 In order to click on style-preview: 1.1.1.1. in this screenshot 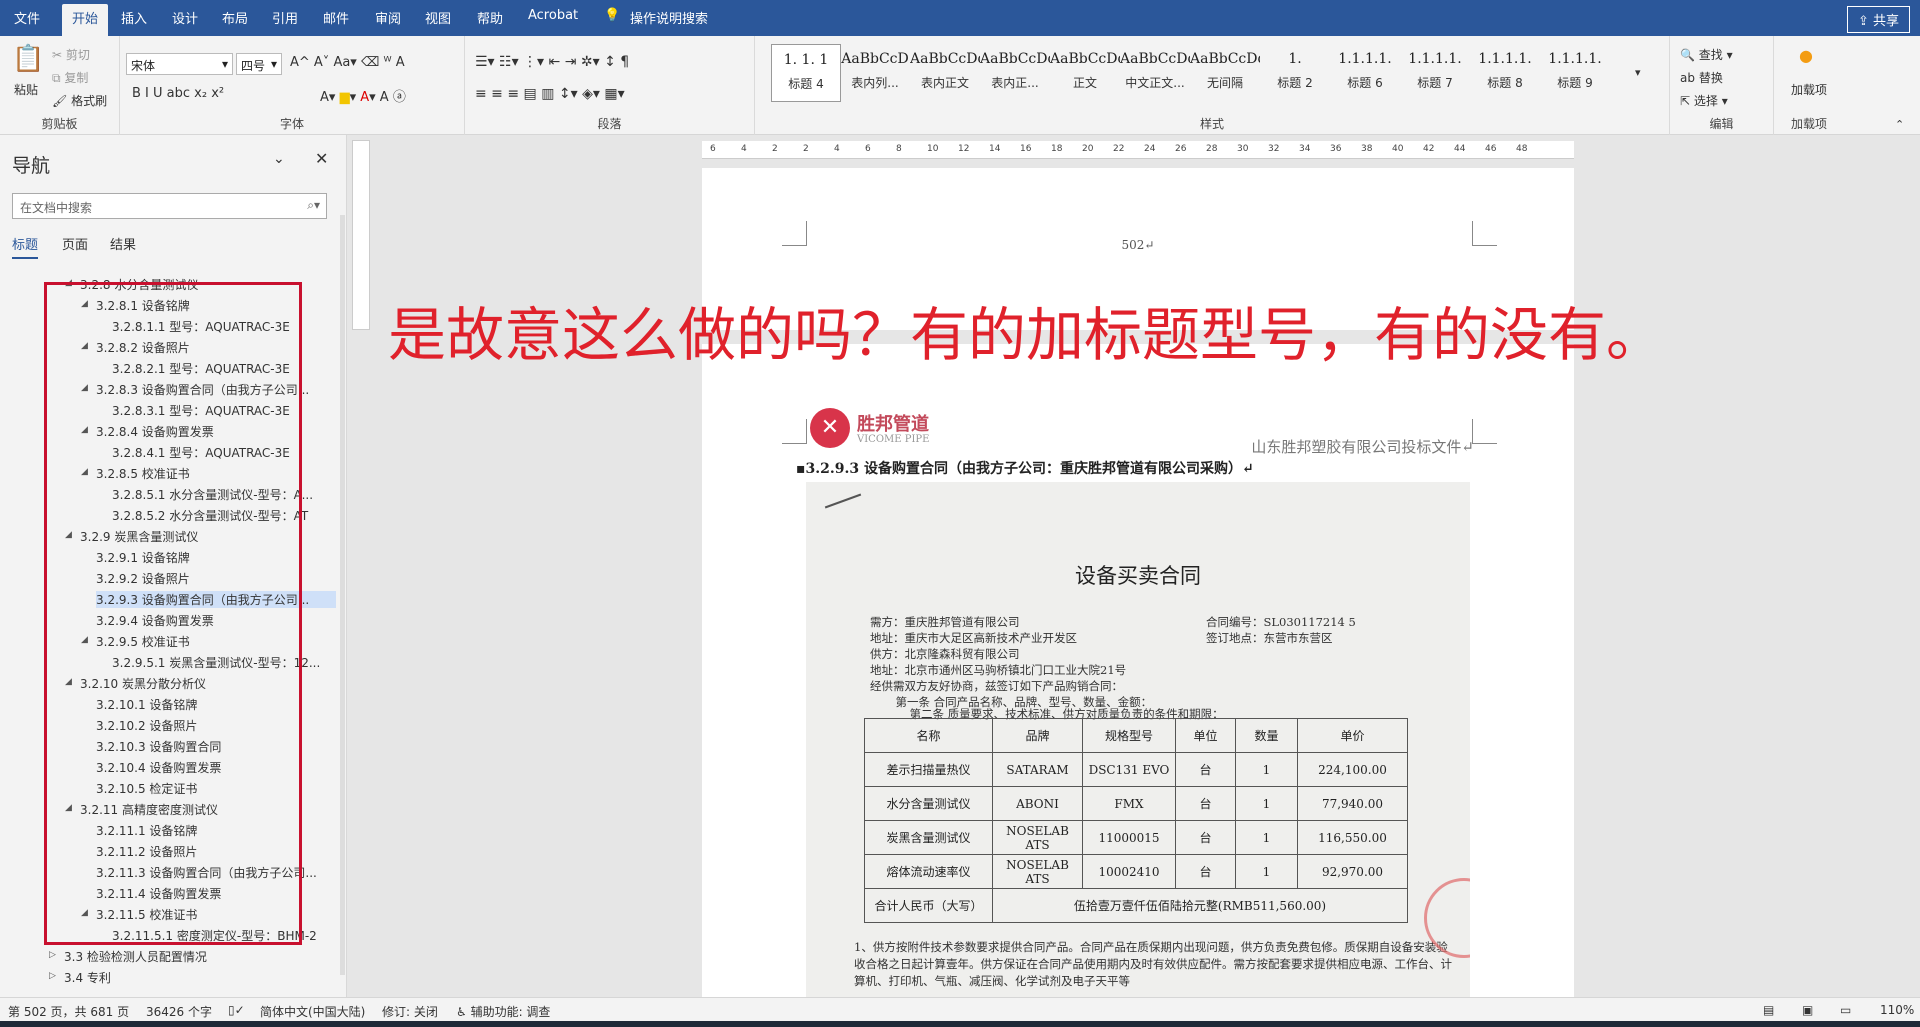, I will do `click(1505, 59)`.